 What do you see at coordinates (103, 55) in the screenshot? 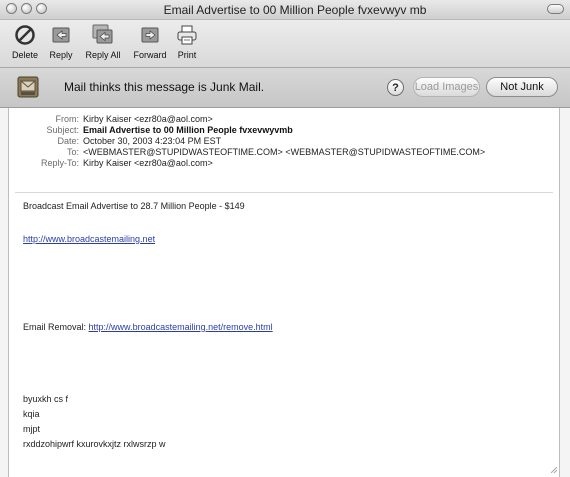
I see `reply-all-label: Reply All` at bounding box center [103, 55].